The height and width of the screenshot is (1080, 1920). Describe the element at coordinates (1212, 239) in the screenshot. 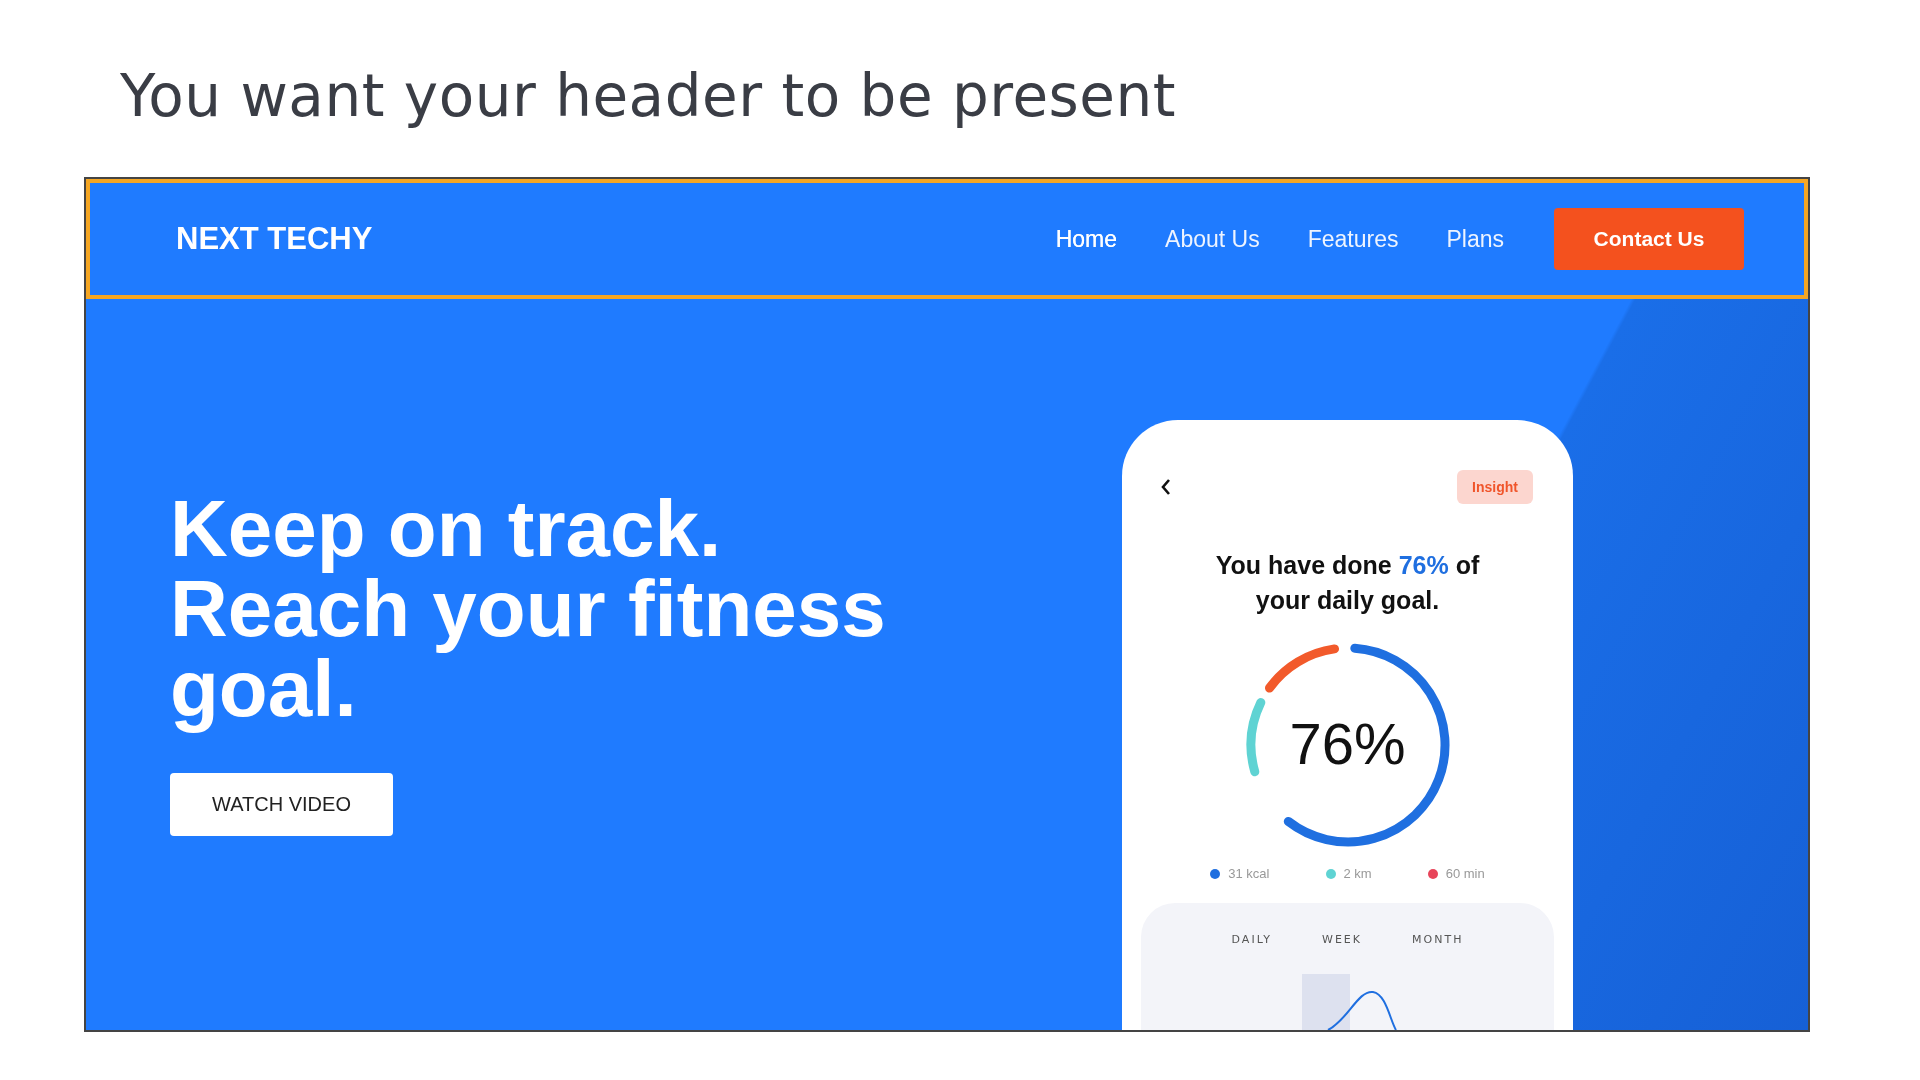

I see `nav-link: About Us` at that location.